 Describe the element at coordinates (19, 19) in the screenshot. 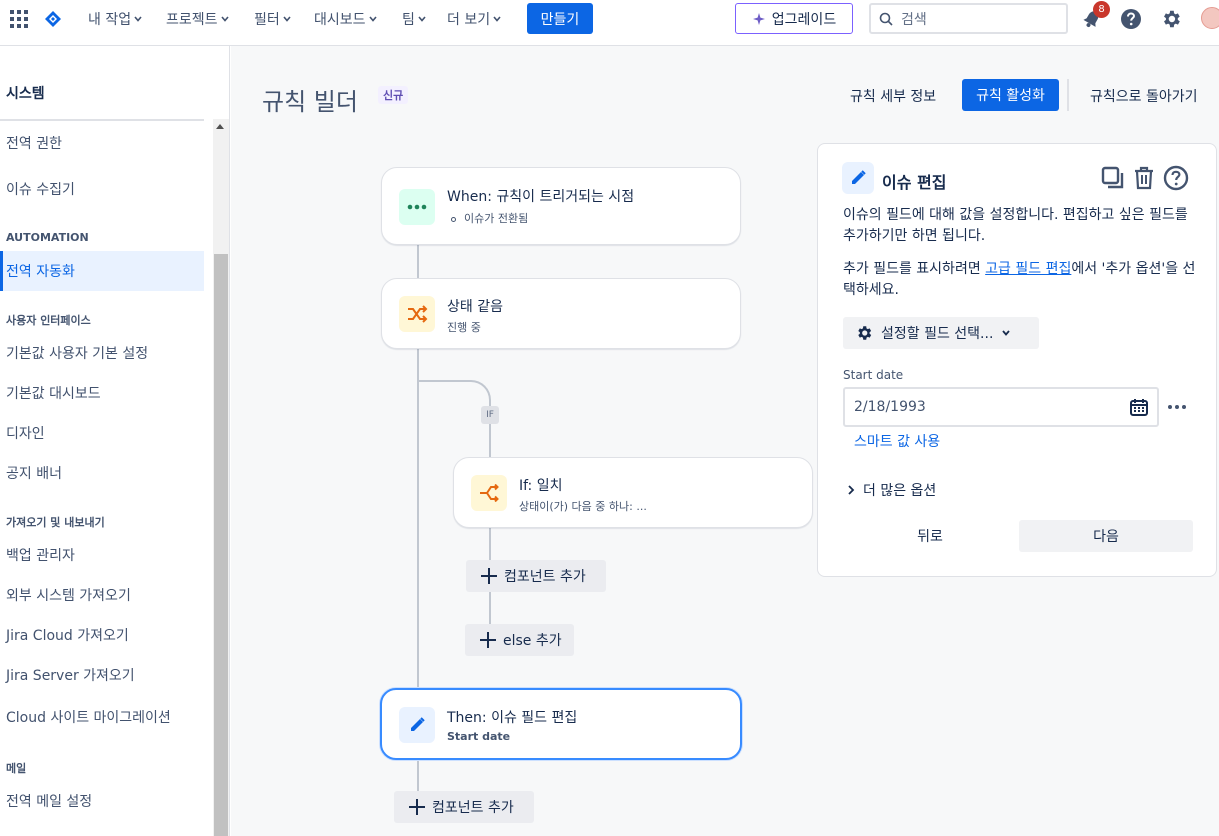

I see `app-switcher-icon` at that location.